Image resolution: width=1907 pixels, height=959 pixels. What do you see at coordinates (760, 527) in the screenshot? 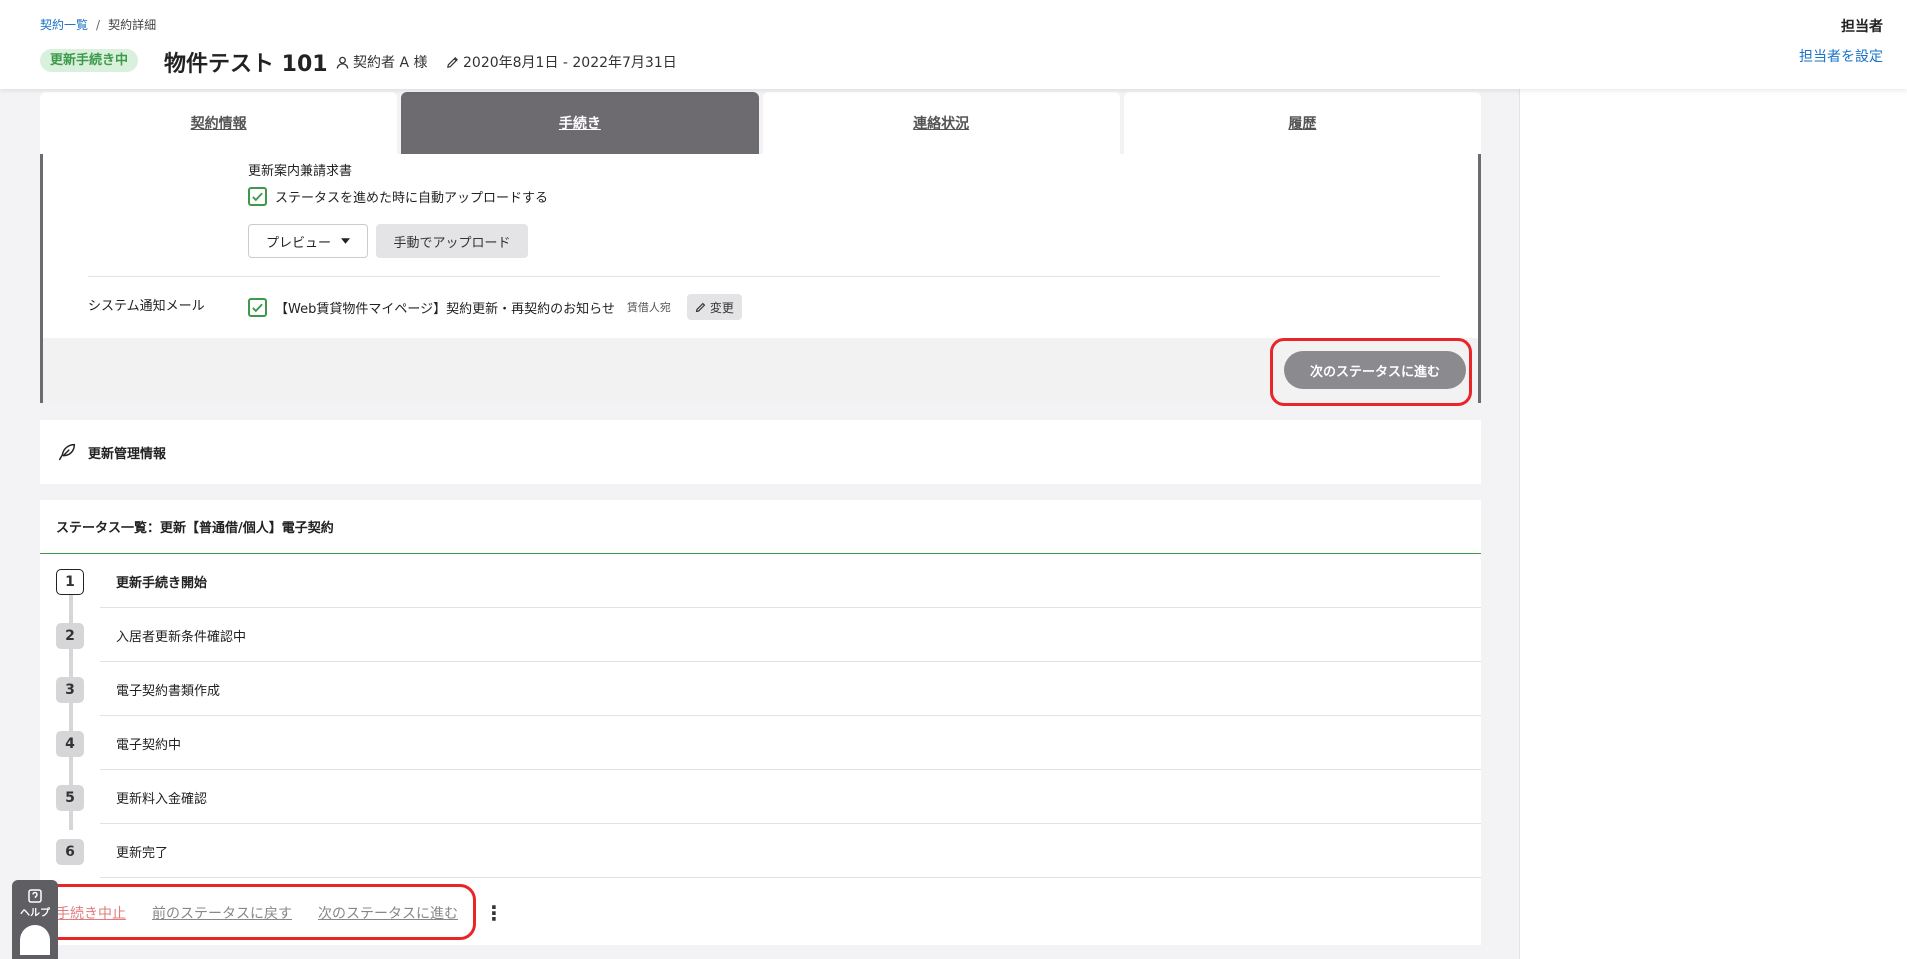
I see `status-list-heading: ステータス一覧：更新【普通借/個人】電子契約` at bounding box center [760, 527].